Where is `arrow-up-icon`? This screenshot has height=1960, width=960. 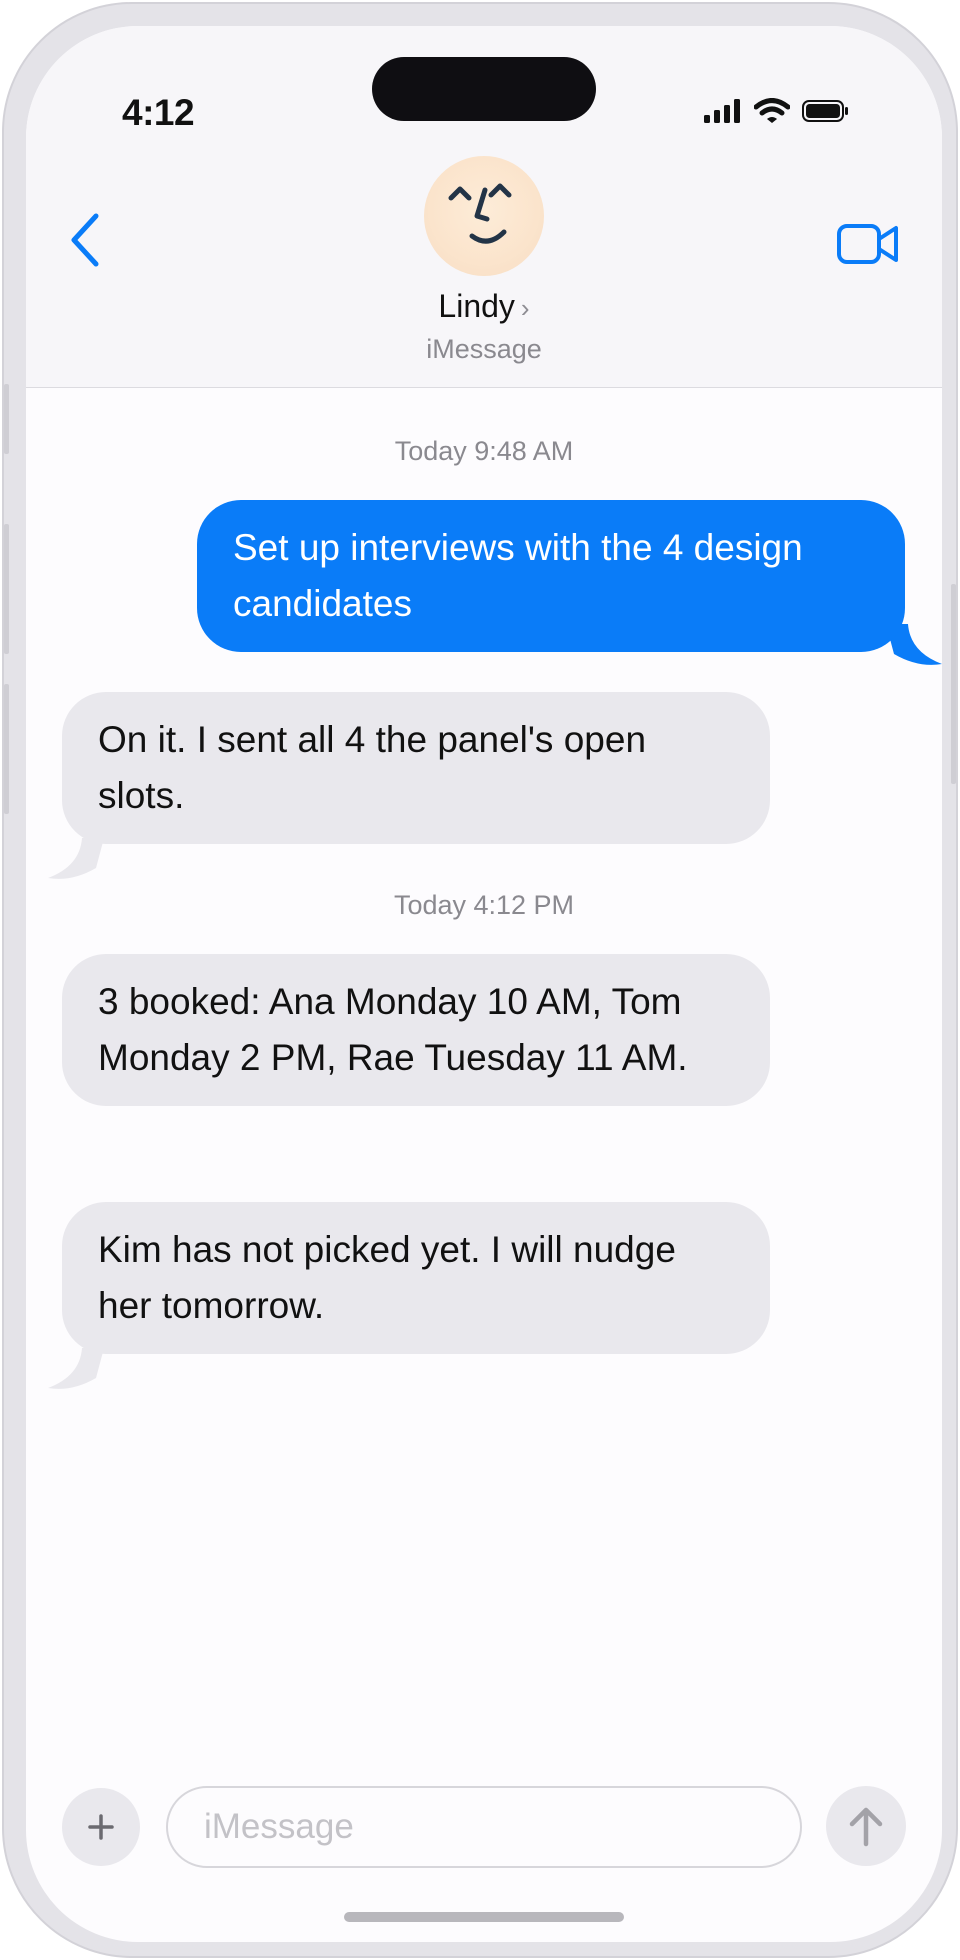
arrow-up-icon is located at coordinates (866, 1827).